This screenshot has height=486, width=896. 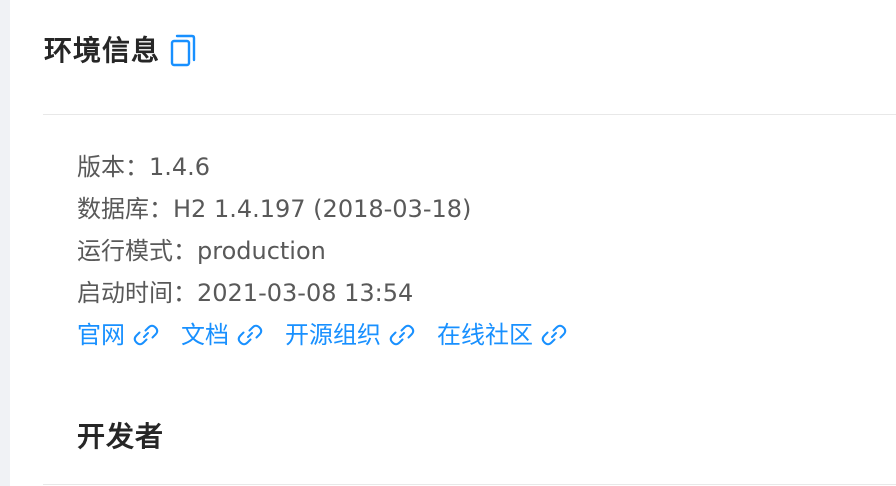 What do you see at coordinates (137, 251) in the screenshot?
I see `mode-label: 运行模式：` at bounding box center [137, 251].